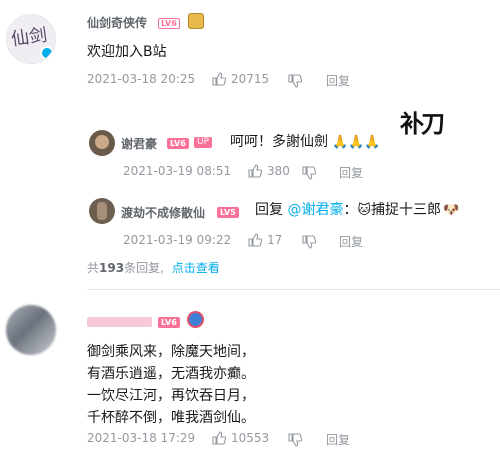  I want to click on level-badge: LV5, so click(228, 212).